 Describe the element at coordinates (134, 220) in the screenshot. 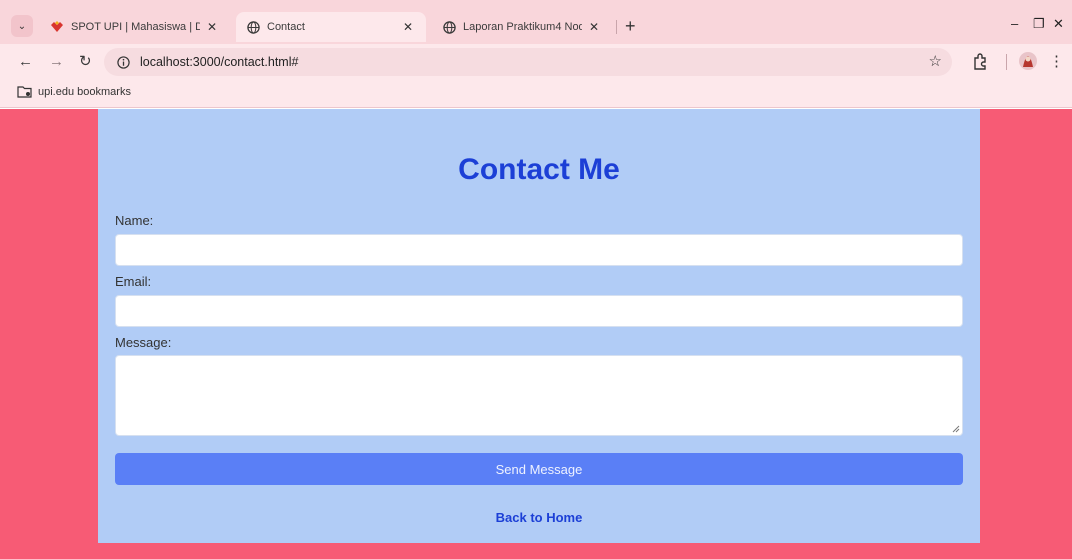

I see `name-label: Name:` at that location.